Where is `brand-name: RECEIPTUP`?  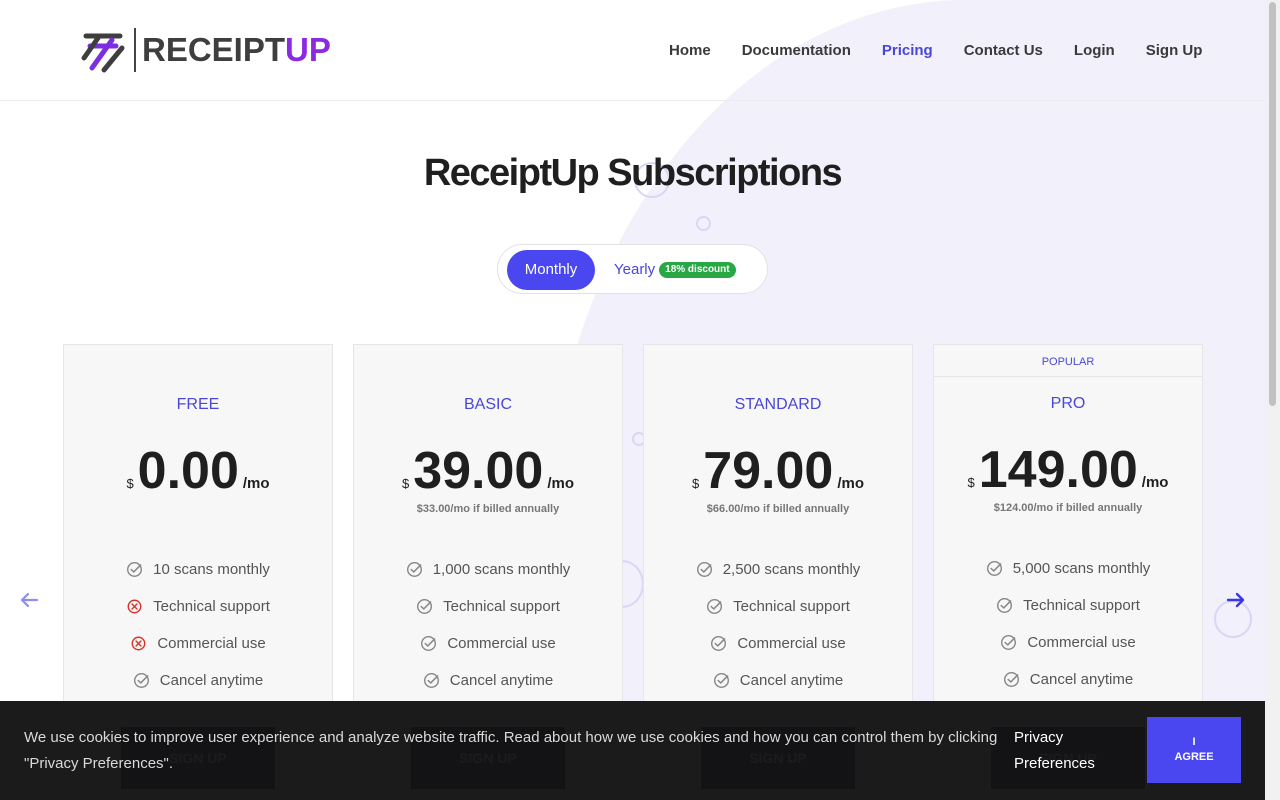 brand-name: RECEIPTUP is located at coordinates (236, 49).